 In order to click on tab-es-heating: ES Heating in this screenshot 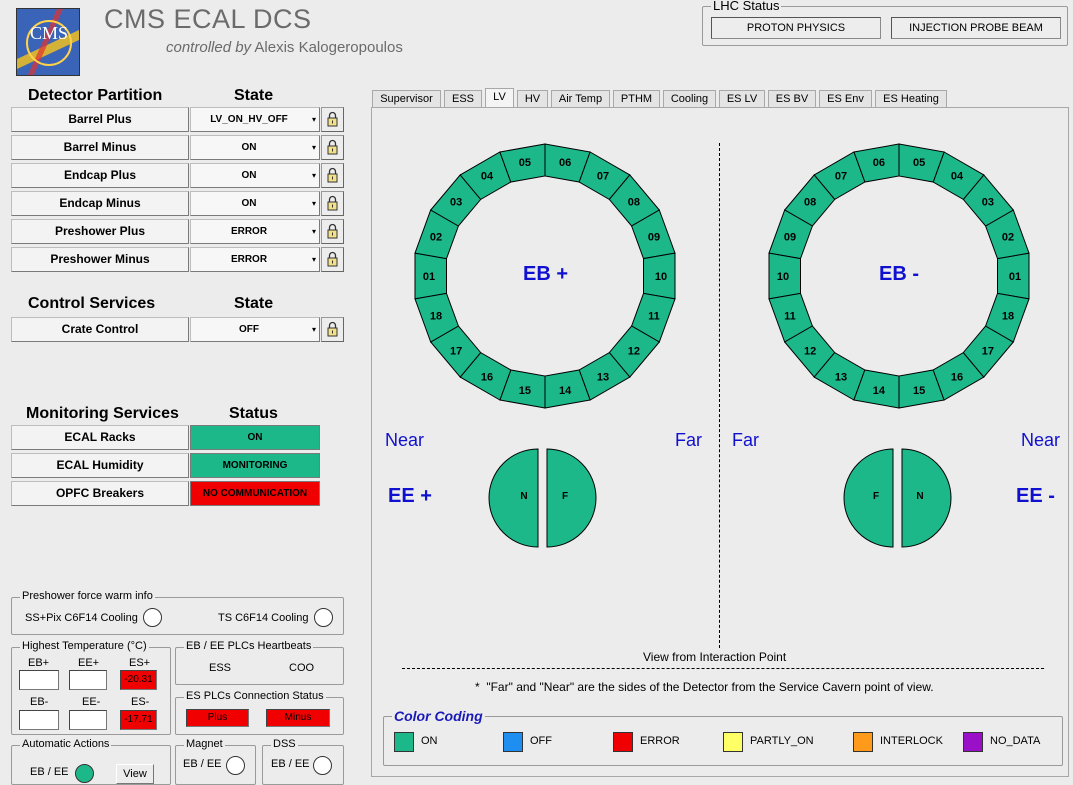, I will do `click(911, 99)`.